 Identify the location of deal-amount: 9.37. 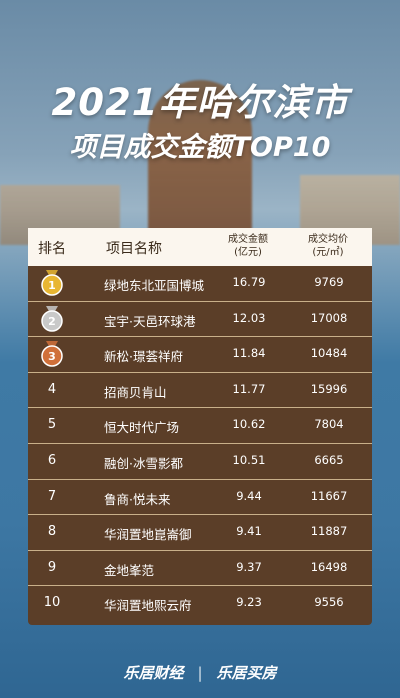
(249, 566).